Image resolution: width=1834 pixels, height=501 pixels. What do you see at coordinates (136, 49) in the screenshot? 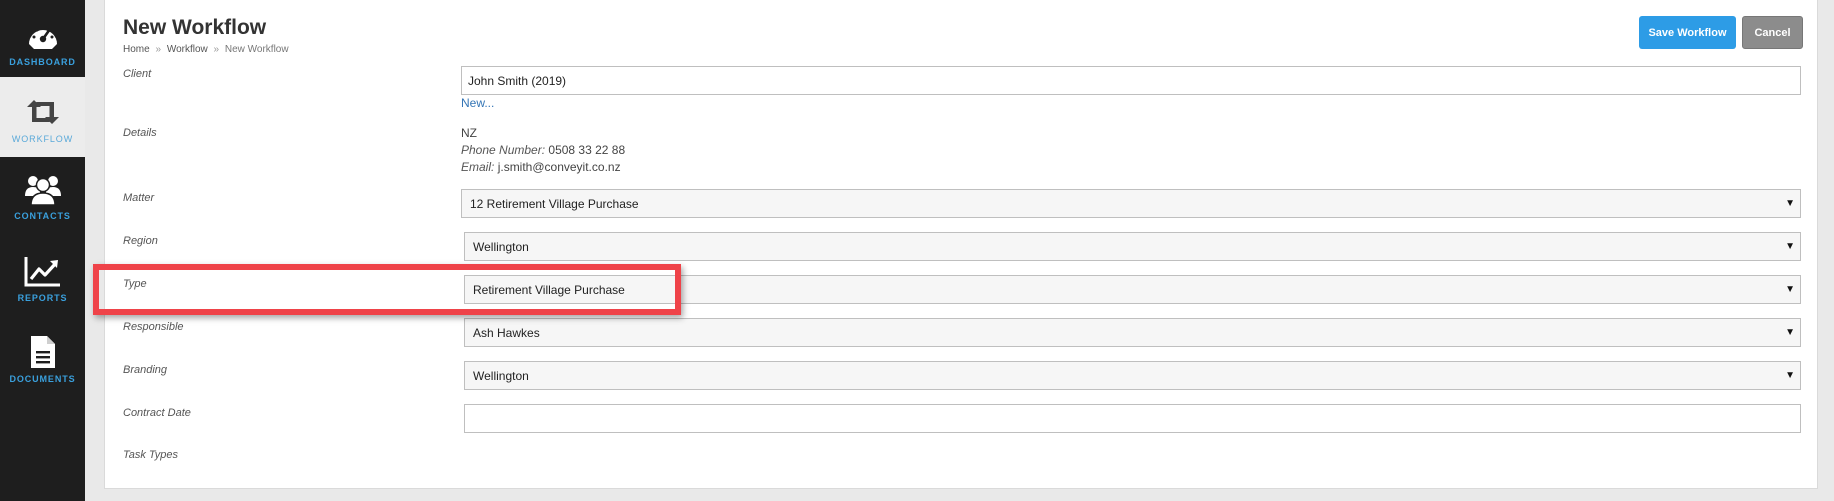
I see `breadcrumb-home: Home` at bounding box center [136, 49].